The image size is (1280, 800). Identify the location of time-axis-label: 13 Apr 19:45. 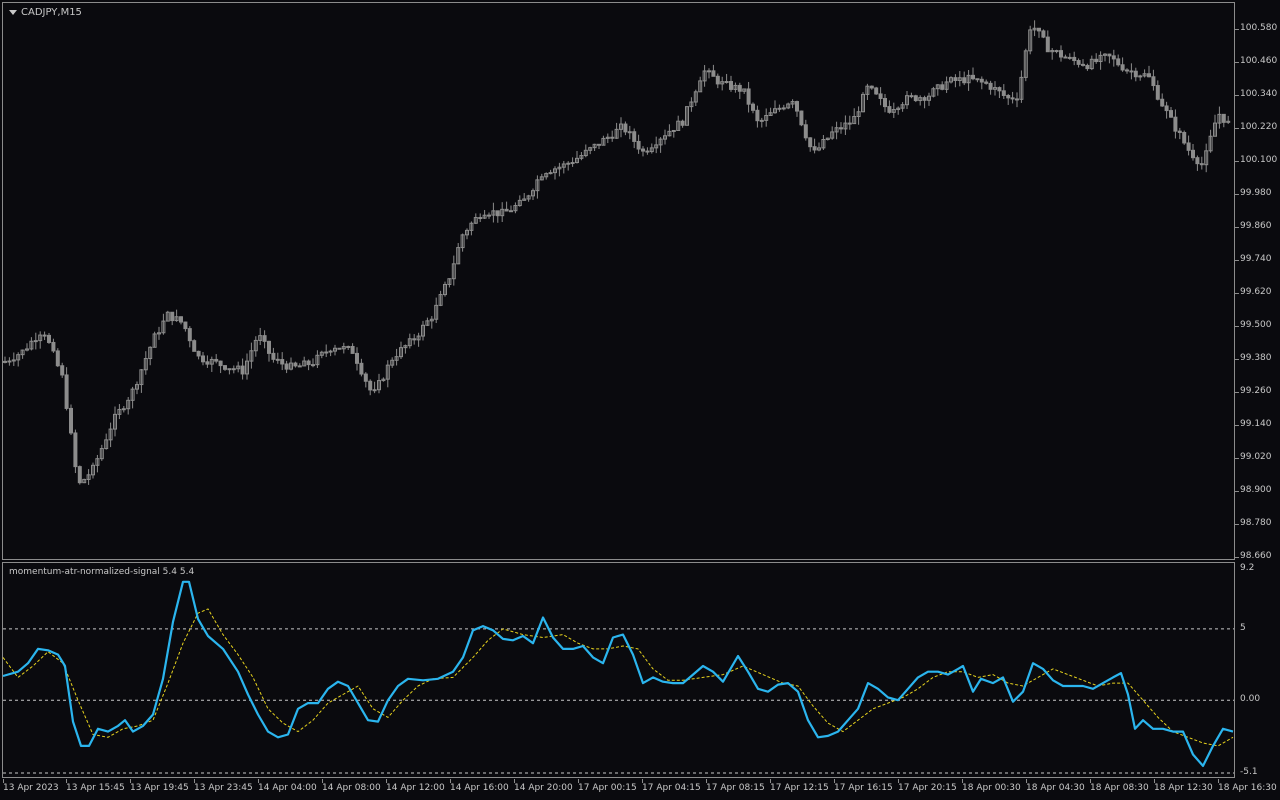
(159, 786).